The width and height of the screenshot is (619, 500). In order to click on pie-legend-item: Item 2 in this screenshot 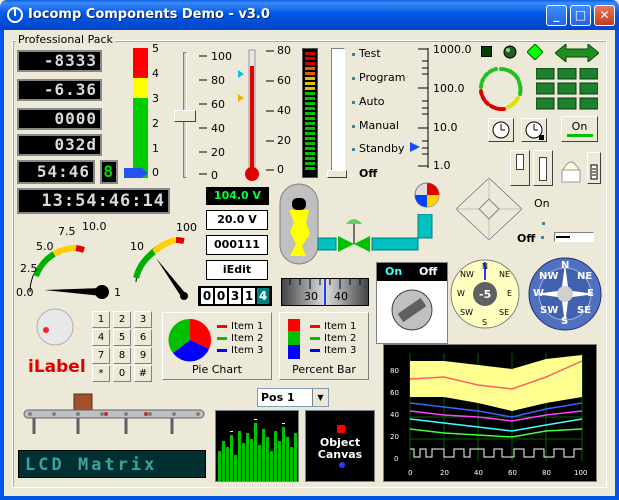, I will do `click(240, 338)`.